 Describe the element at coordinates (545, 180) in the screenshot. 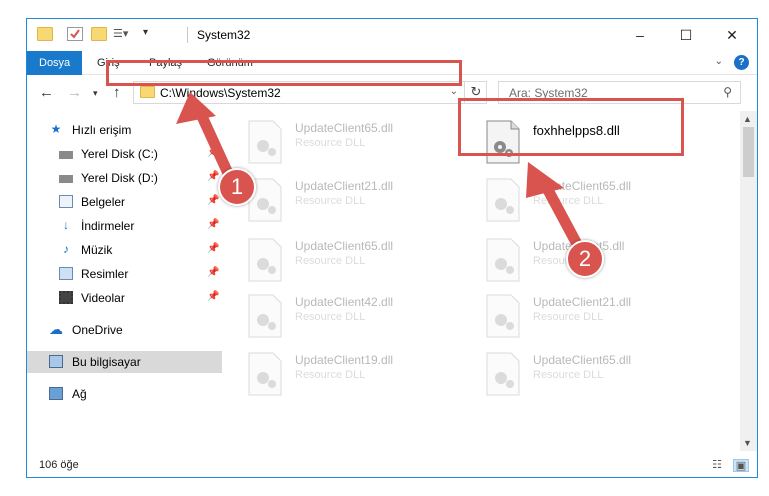

I see `arrow-2-head` at that location.